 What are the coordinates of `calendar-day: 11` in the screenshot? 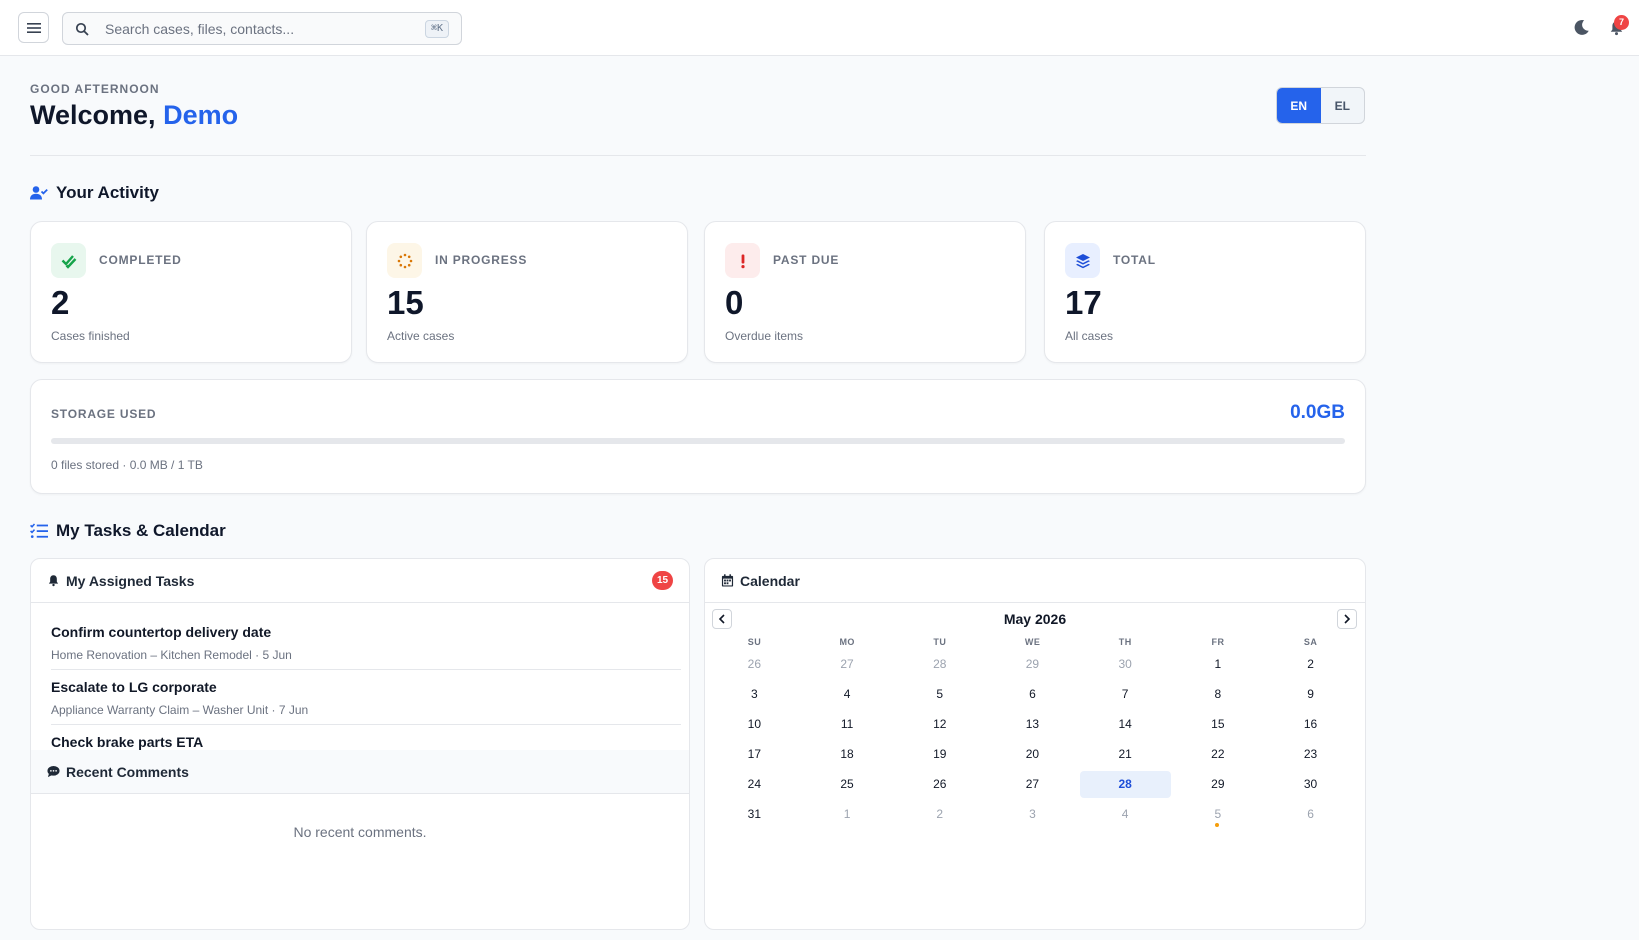 It's located at (847, 724).